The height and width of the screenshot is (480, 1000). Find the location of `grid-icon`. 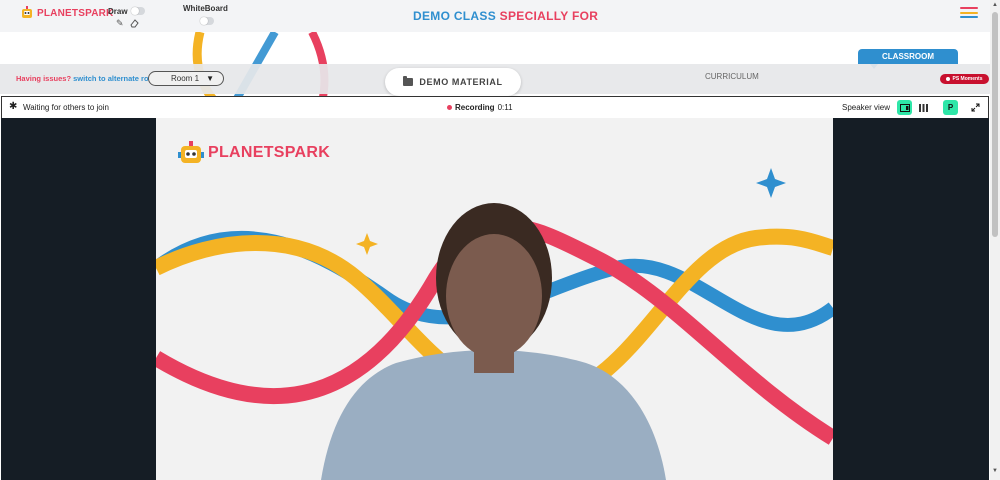

grid-icon is located at coordinates (923, 107).